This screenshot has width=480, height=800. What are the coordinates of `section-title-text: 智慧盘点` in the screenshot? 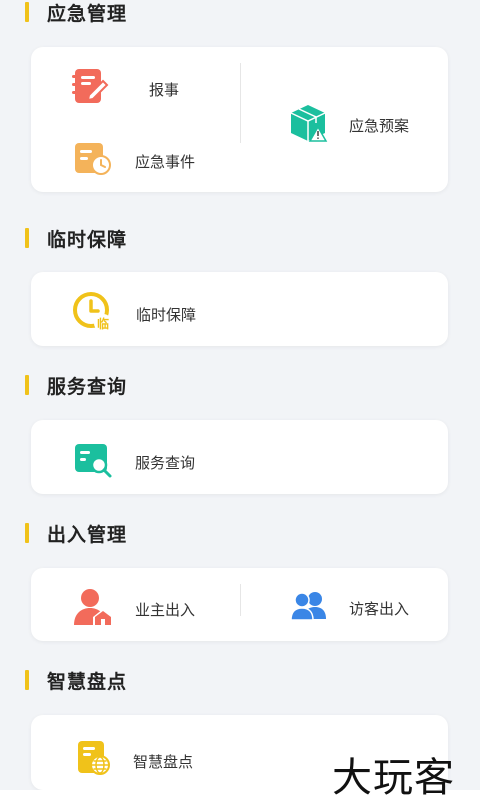 It's located at (87, 682).